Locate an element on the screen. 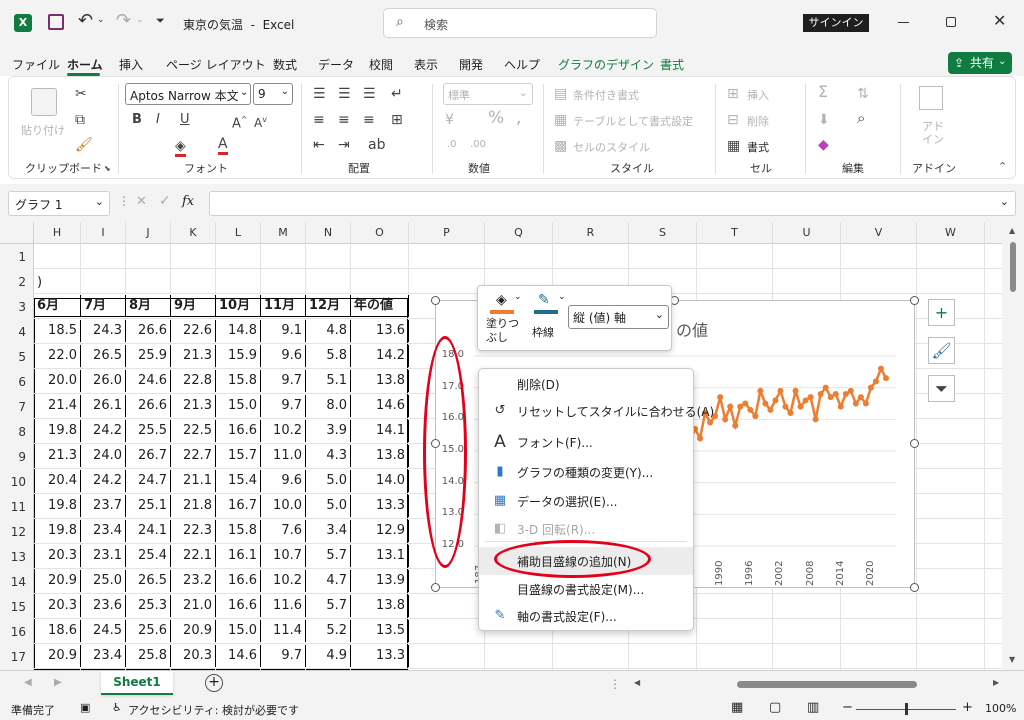 This screenshot has height=720, width=1024. format-cells-icon: ▦ is located at coordinates (733, 146).